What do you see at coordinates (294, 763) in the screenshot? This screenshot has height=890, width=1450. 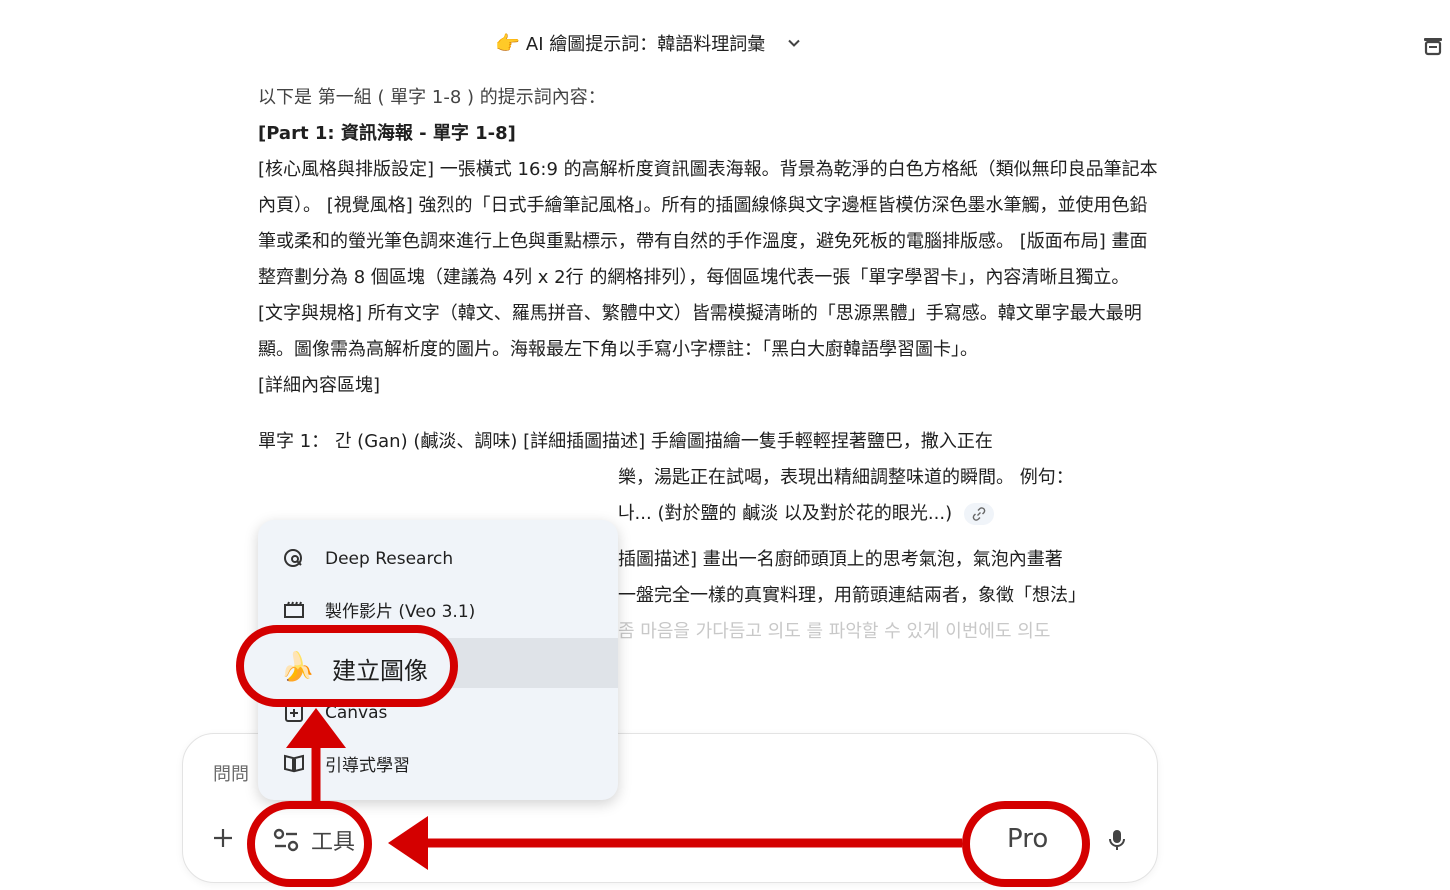 I see `book-icon` at bounding box center [294, 763].